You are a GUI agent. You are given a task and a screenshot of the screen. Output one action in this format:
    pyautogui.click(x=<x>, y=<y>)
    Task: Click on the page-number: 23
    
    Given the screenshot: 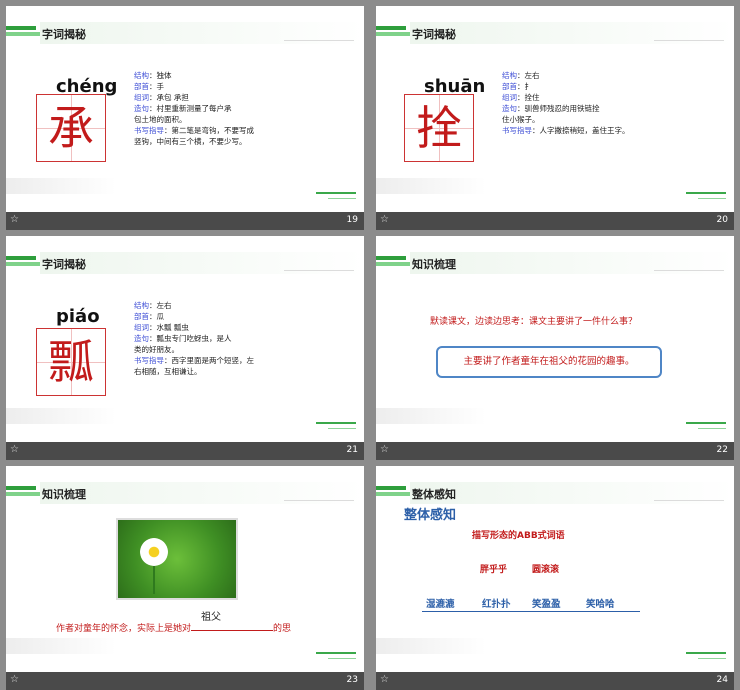 What is the action you would take?
    pyautogui.click(x=352, y=680)
    